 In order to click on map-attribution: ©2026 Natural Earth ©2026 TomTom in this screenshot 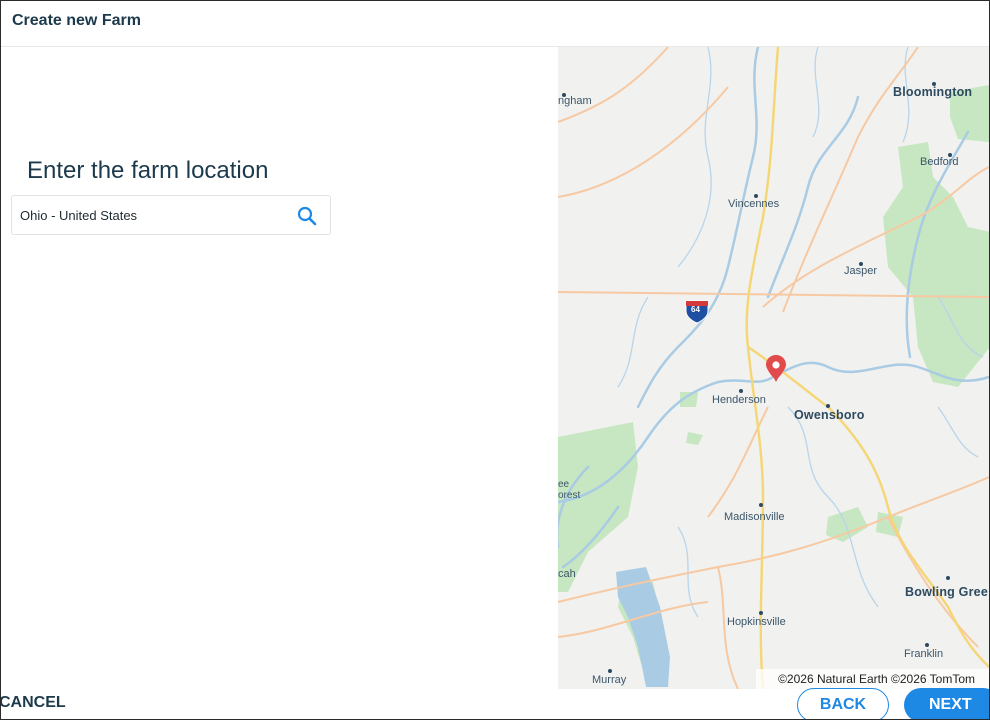, I will do `click(872, 679)`.